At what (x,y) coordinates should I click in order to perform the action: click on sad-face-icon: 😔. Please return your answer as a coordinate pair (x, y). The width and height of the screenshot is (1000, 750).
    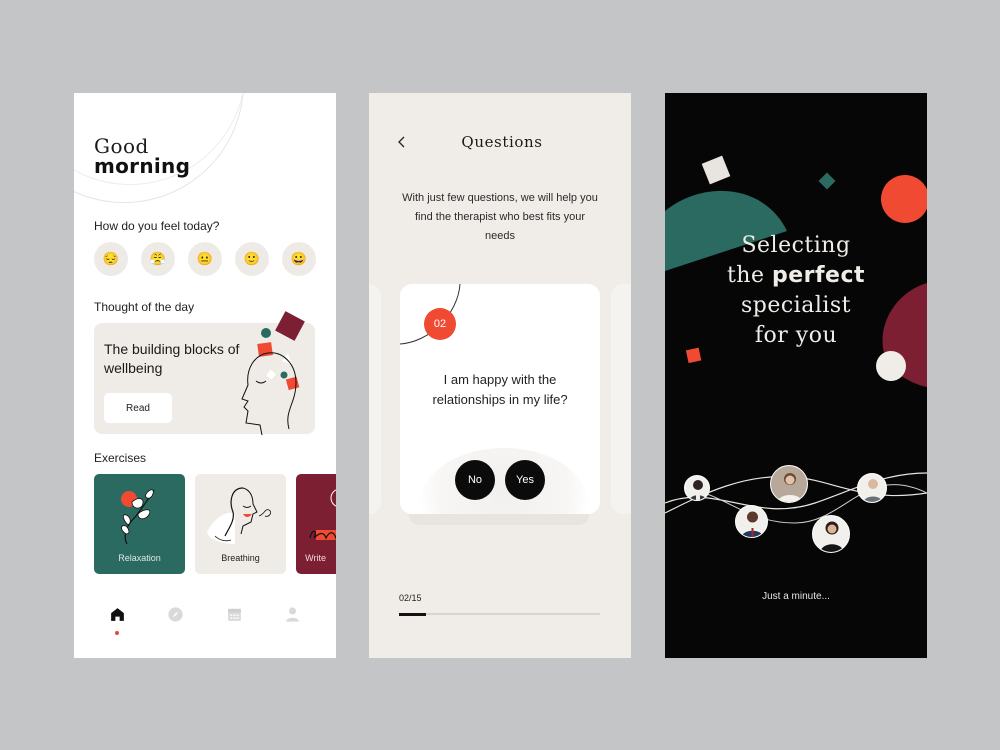
    Looking at the image, I should click on (111, 258).